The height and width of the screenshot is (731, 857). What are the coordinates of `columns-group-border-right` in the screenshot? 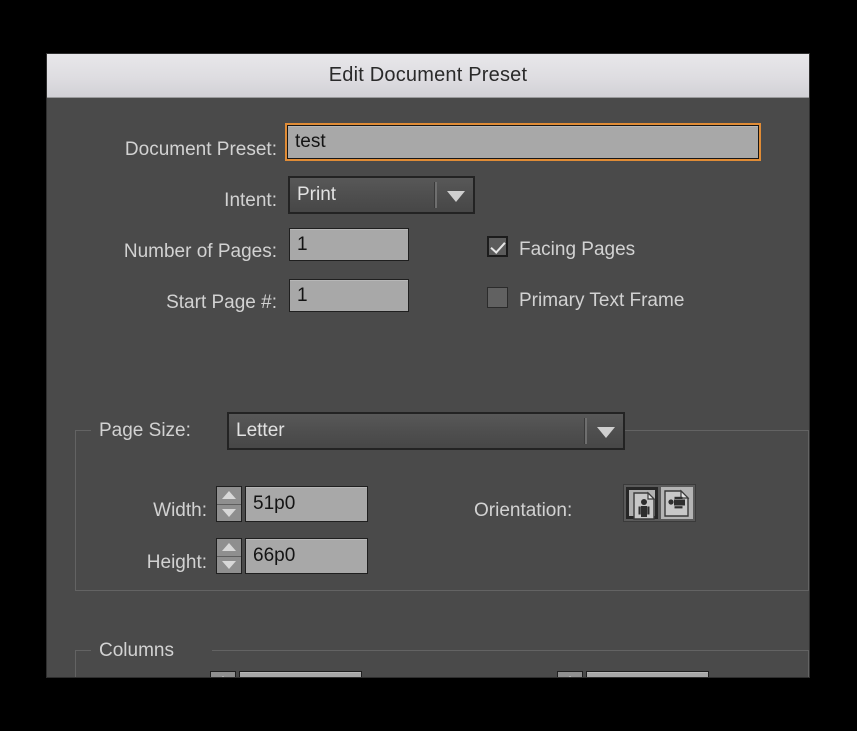 It's located at (808, 663).